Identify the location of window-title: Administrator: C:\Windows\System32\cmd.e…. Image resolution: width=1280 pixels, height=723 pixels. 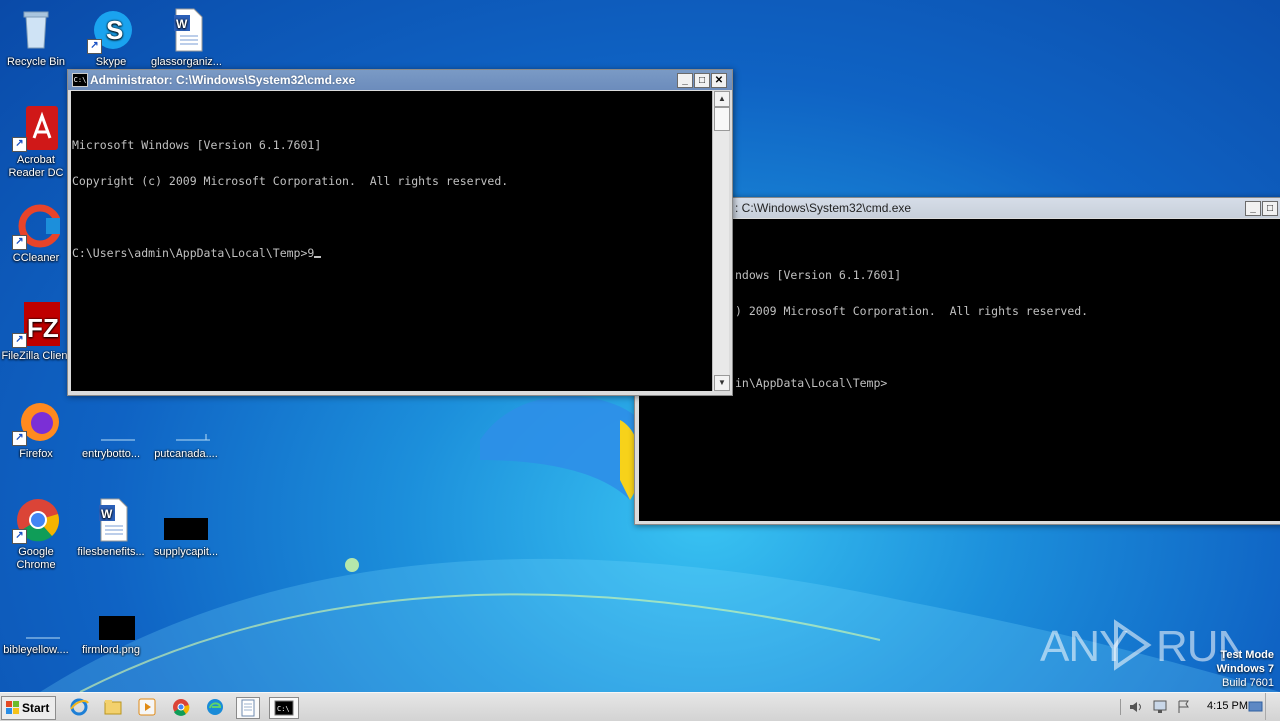
(223, 80).